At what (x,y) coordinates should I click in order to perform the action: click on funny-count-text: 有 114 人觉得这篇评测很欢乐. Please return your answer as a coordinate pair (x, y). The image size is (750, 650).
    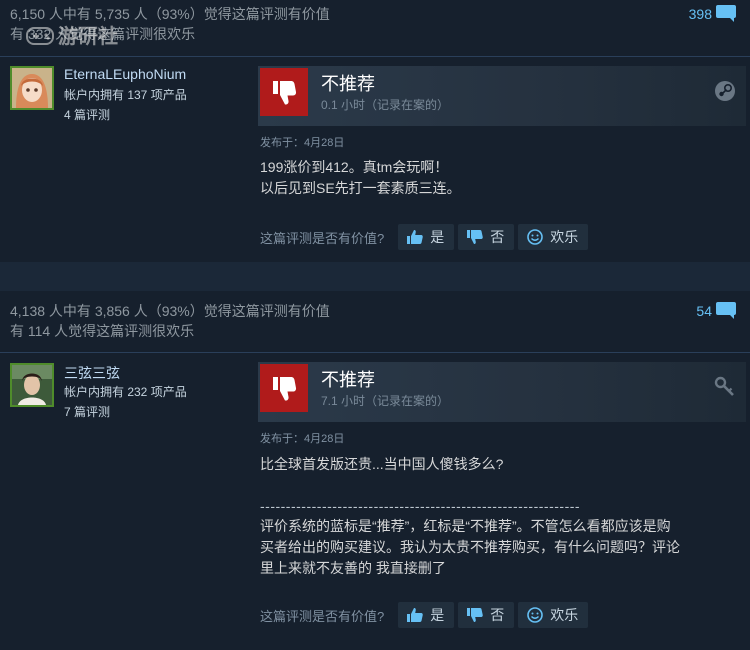
    Looking at the image, I should click on (102, 331).